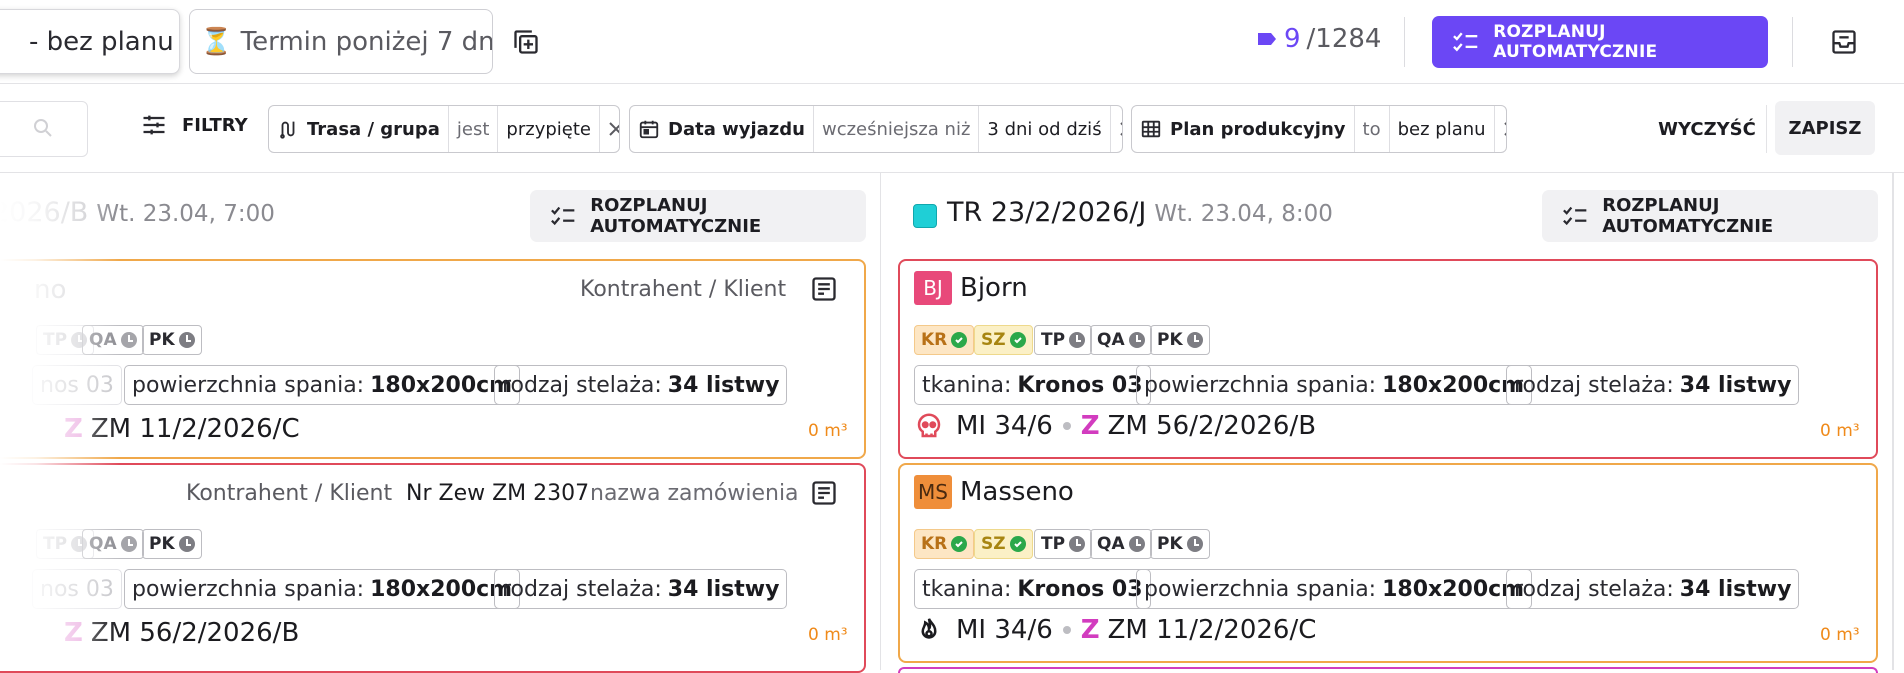  I want to click on order-name: nazwa zamówienia, so click(694, 493).